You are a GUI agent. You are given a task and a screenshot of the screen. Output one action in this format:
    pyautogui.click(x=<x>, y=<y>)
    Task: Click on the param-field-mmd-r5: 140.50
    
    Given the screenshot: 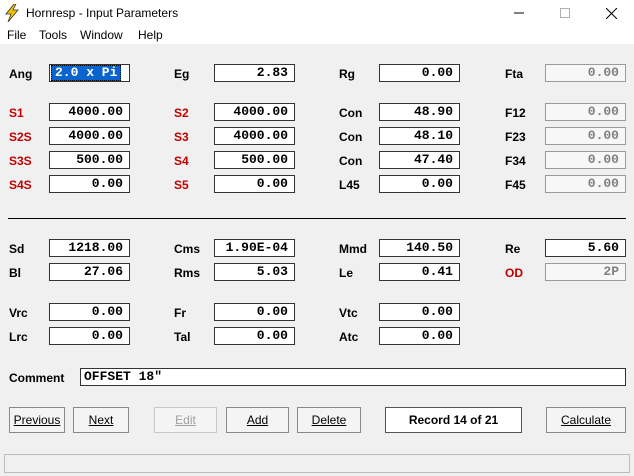 What is the action you would take?
    pyautogui.click(x=419, y=248)
    